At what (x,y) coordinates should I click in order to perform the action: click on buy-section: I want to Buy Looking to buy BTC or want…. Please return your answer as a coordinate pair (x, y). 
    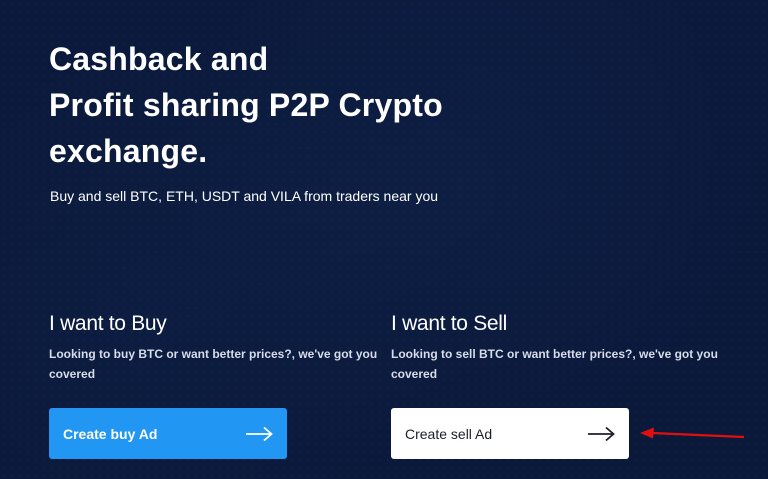
    Looking at the image, I should click on (214, 347).